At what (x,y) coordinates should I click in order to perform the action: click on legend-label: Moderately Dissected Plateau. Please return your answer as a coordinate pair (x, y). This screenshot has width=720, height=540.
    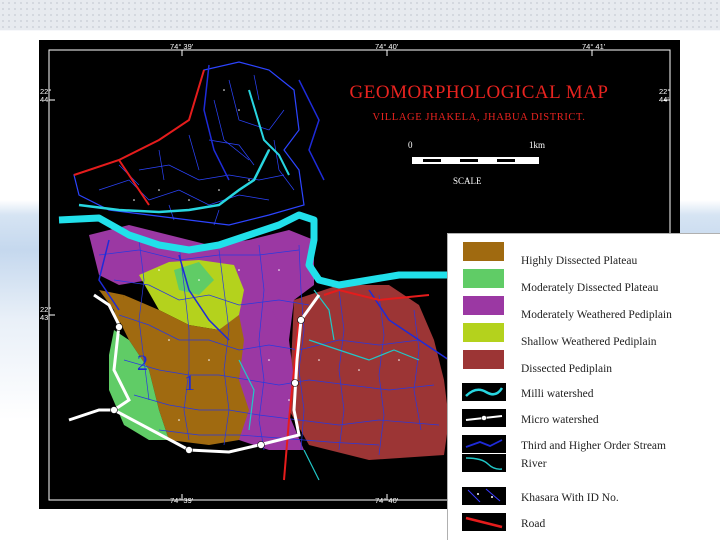
    Looking at the image, I should click on (590, 288).